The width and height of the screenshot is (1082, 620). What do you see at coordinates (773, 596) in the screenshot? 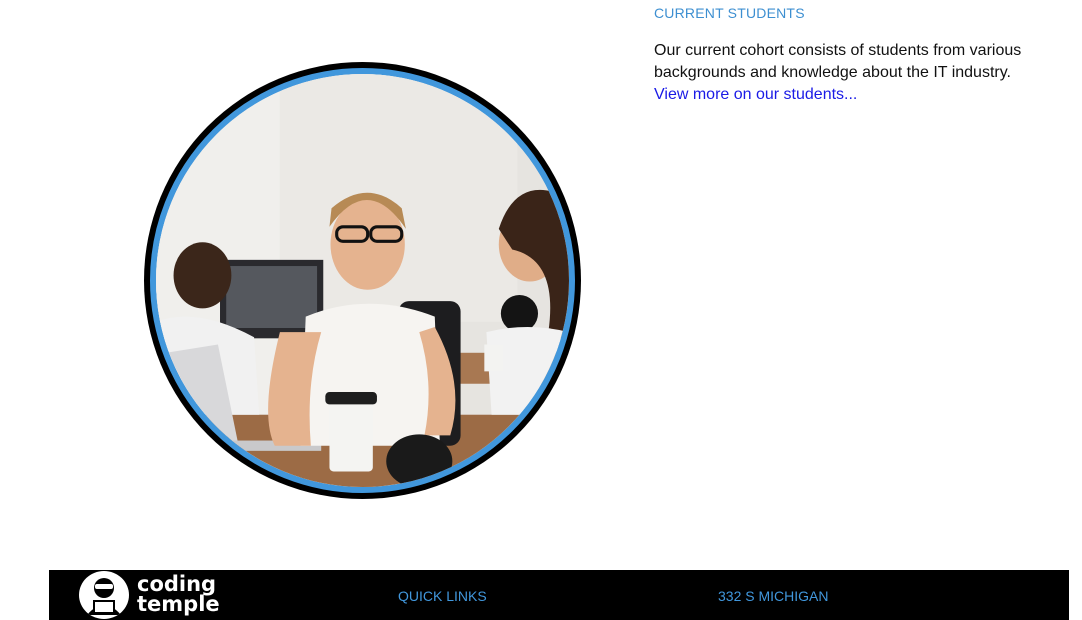
I see `address-heading: 332 S MICHIGAN` at bounding box center [773, 596].